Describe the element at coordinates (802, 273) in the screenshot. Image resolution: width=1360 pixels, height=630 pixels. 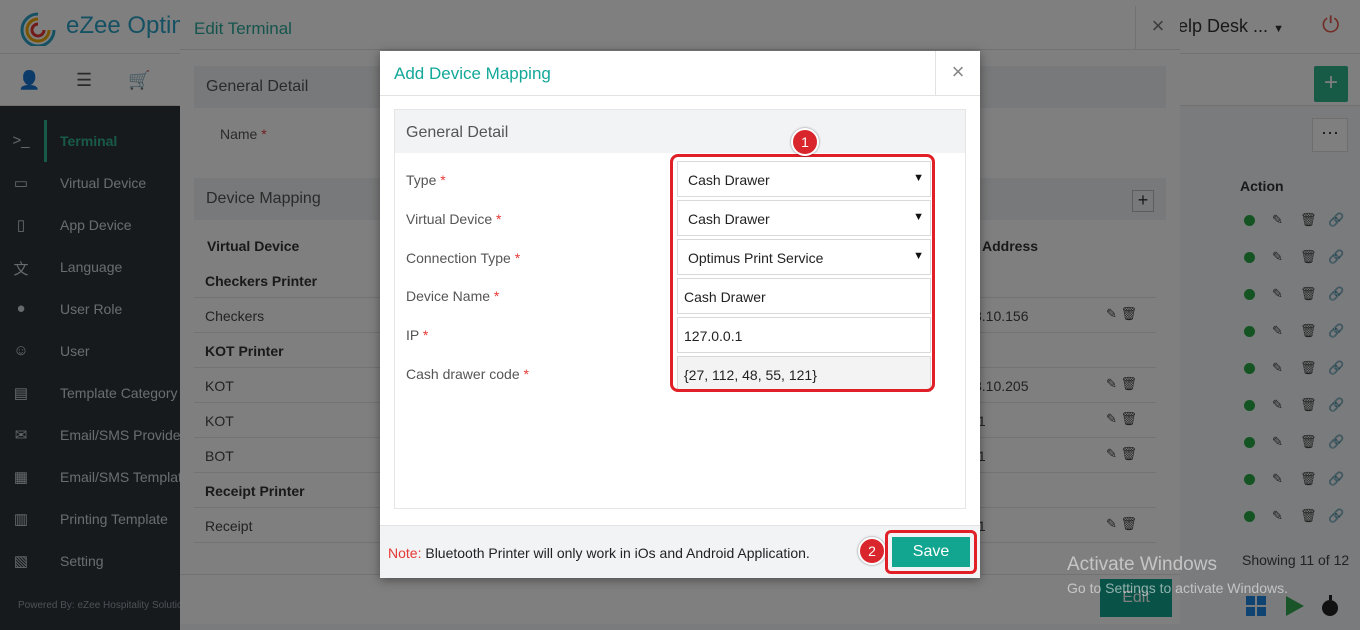
I see `highlight-box-fields` at that location.